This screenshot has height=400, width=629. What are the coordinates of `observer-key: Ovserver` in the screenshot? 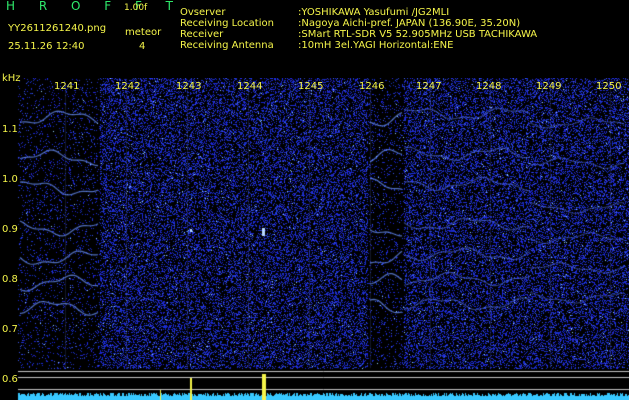 It's located at (203, 12).